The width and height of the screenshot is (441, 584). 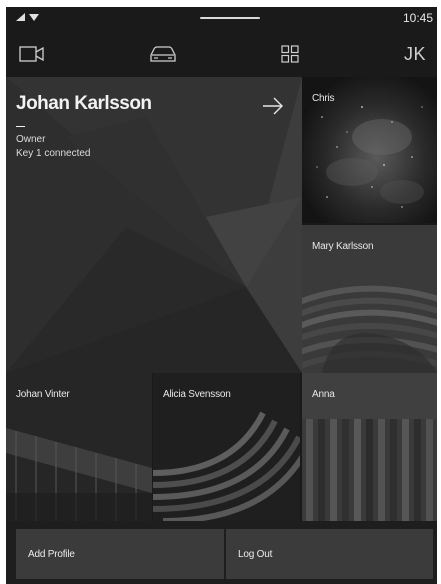 I want to click on apps-button, so click(x=290, y=54).